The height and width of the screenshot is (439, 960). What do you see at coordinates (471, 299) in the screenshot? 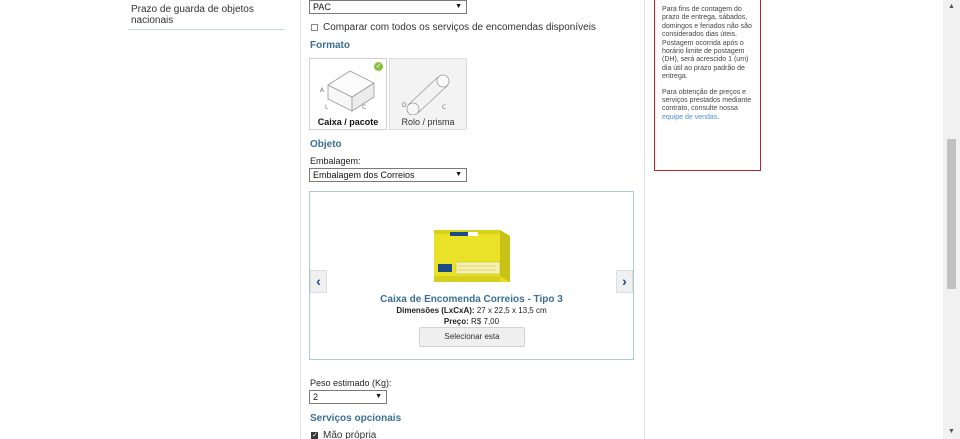
I see `product-title: Caixa de Encomenda Correios - Tipo 3` at bounding box center [471, 299].